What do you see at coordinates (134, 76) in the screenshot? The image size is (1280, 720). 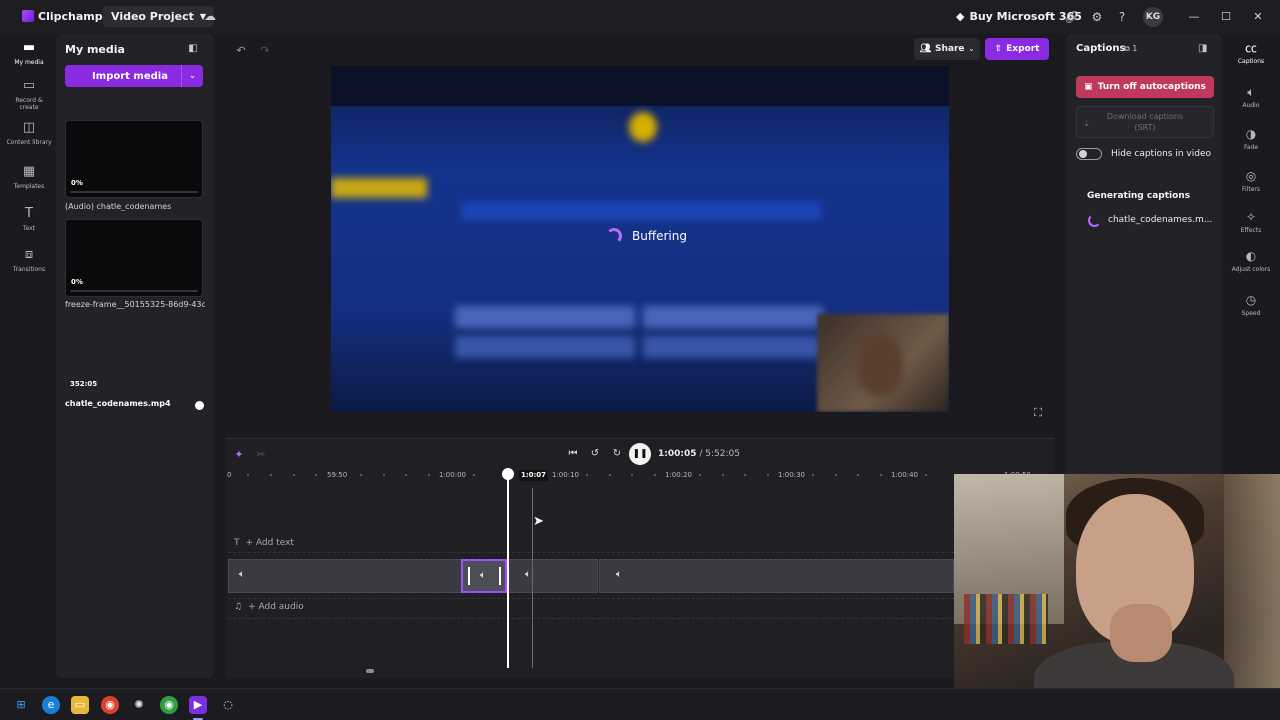 I see `import-media-button: Import media ⌄` at bounding box center [134, 76].